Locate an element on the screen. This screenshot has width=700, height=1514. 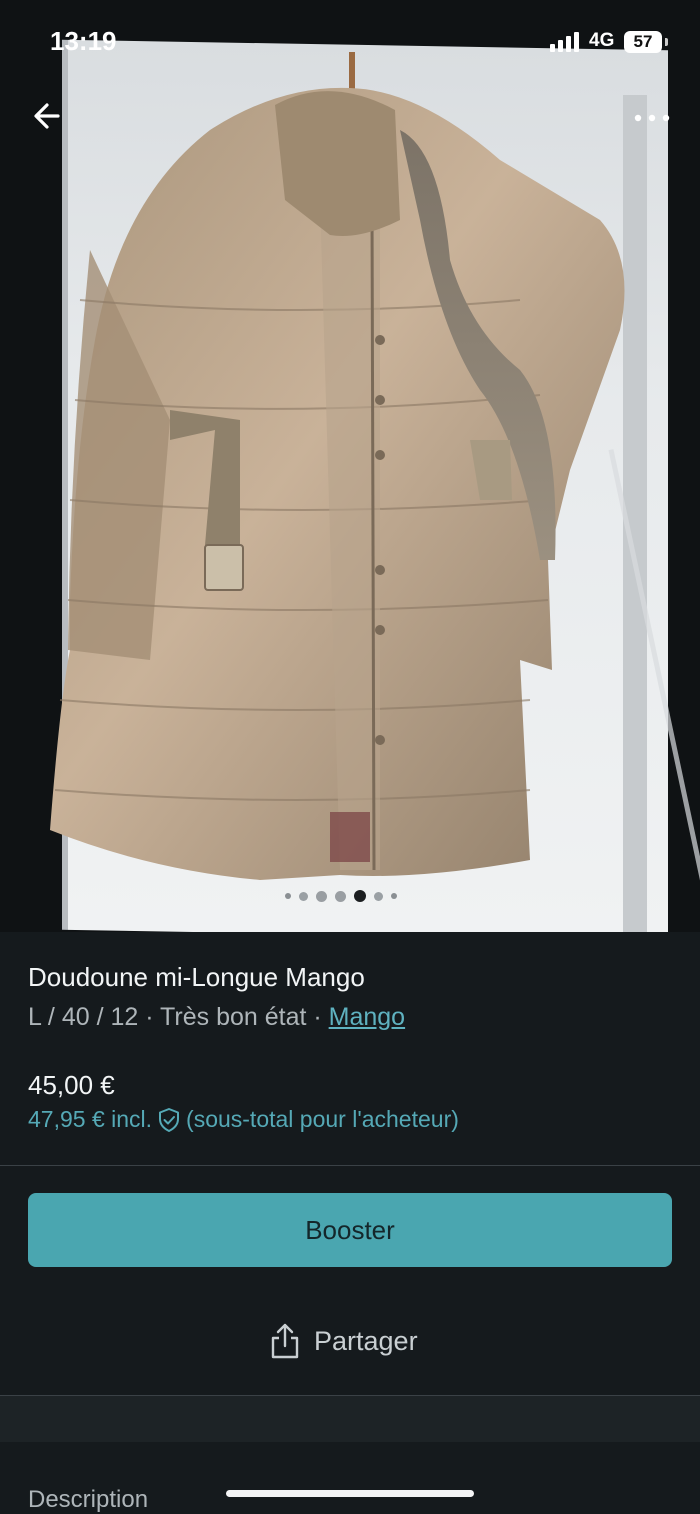
share-icon is located at coordinates (285, 1341).